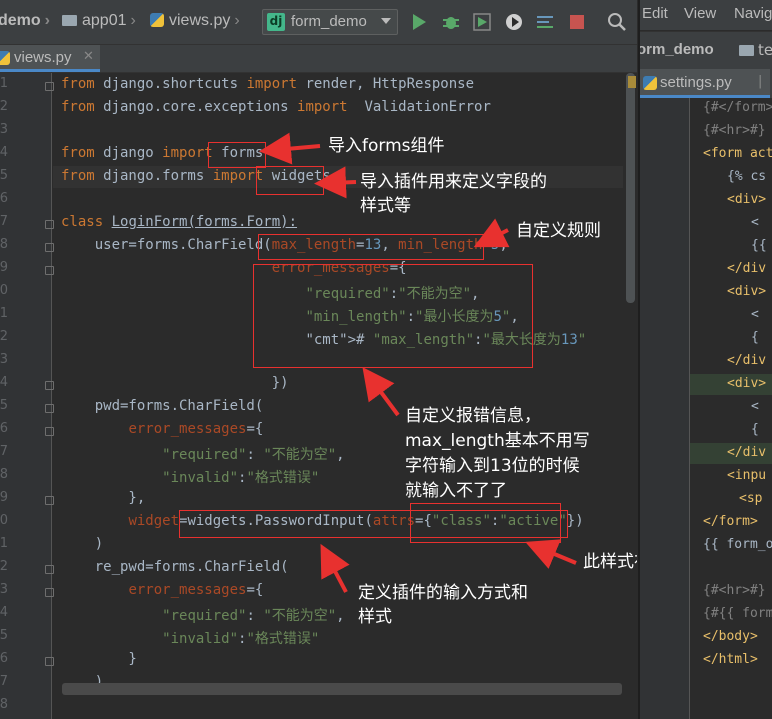  Describe the element at coordinates (700, 13) in the screenshot. I see `menu-view: View` at that location.